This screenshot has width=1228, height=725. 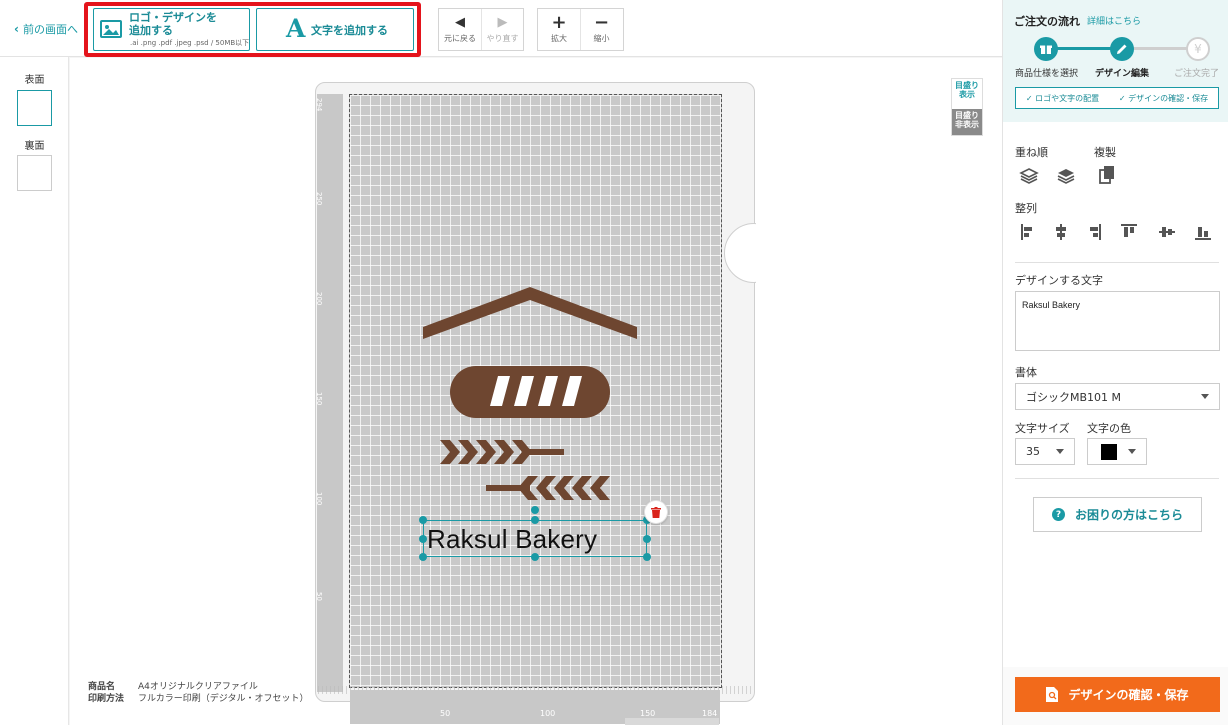 I want to click on redo-icon: ▶, so click(x=502, y=22).